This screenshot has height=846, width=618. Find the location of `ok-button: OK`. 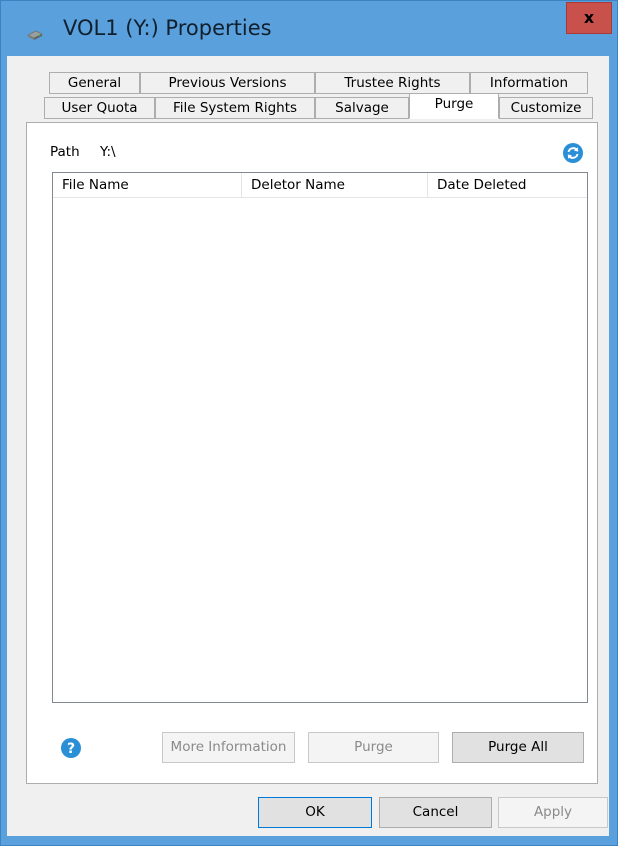

ok-button: OK is located at coordinates (315, 812).